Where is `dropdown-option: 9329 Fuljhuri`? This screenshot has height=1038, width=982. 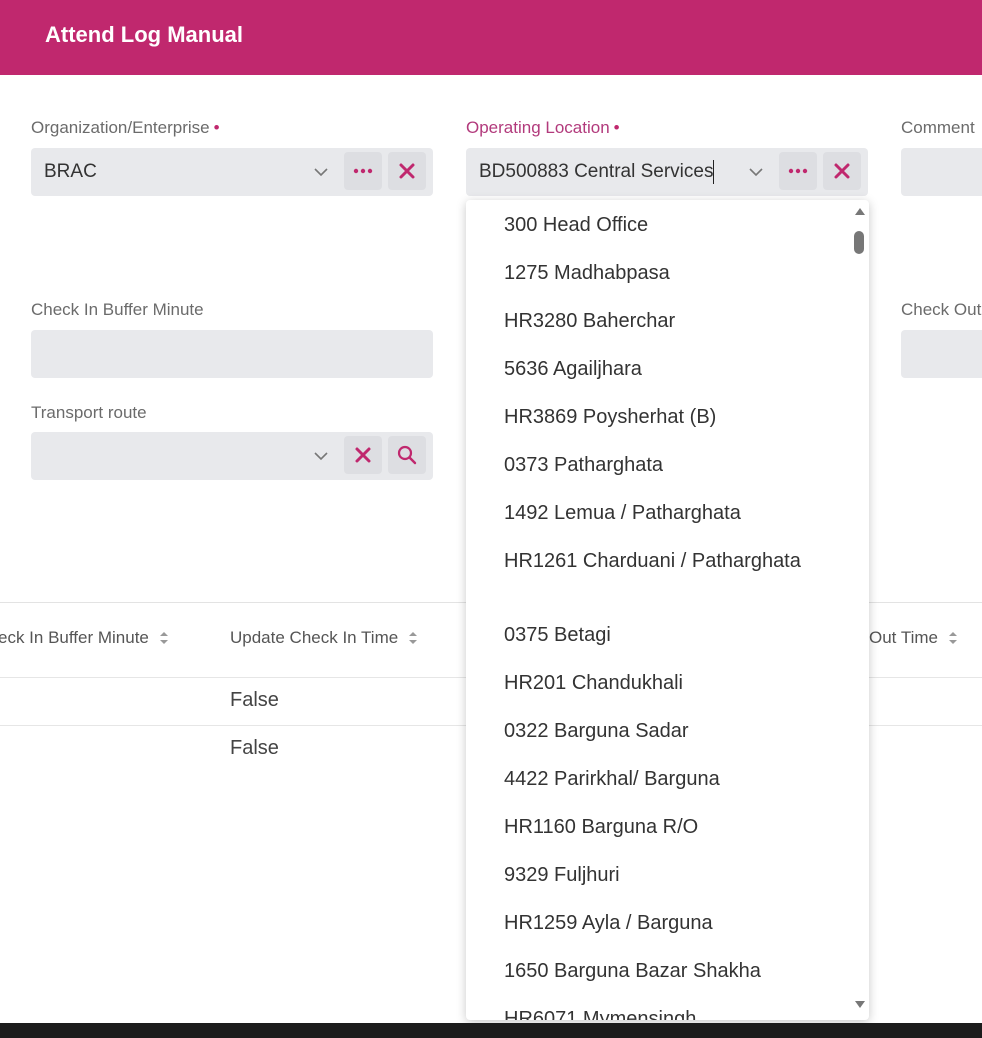
dropdown-option: 9329 Fuljhuri is located at coordinates (656, 874).